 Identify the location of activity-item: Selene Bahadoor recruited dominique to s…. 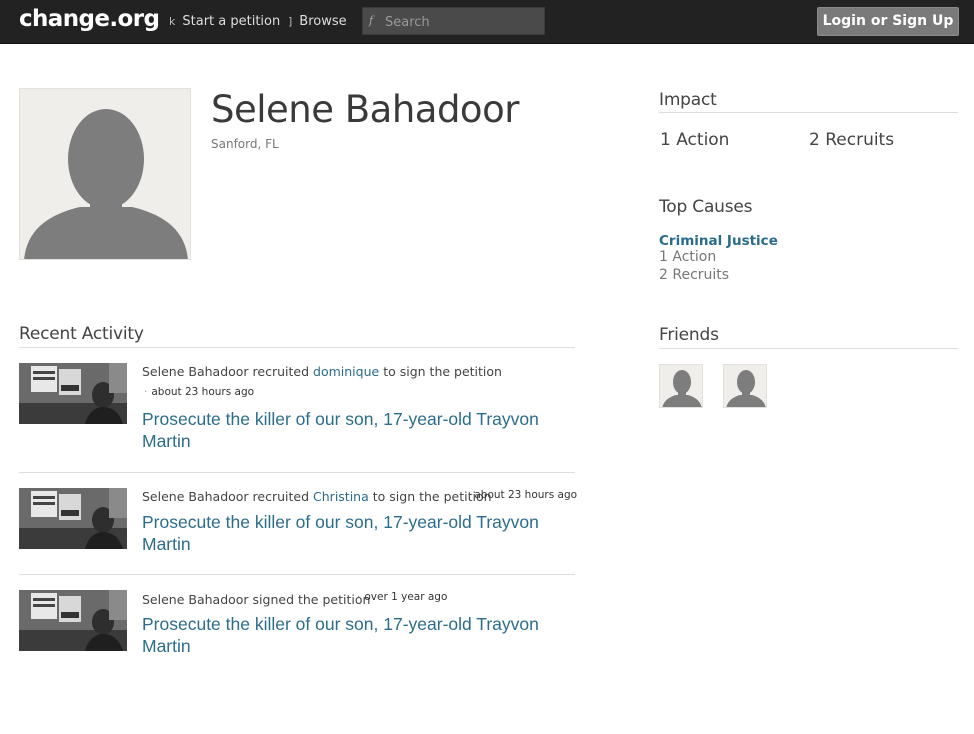
(297, 413).